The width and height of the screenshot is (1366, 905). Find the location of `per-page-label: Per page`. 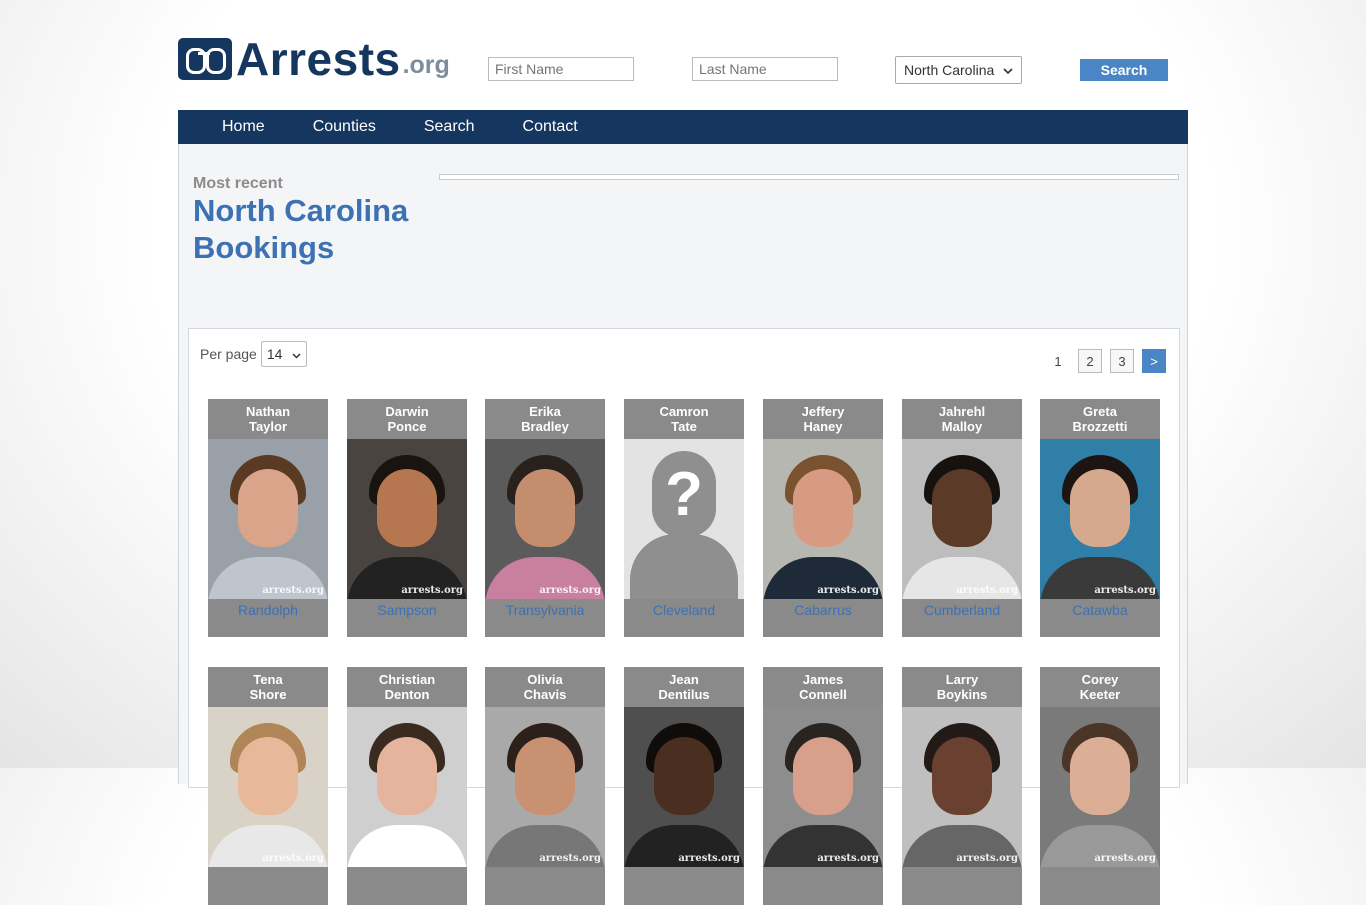

per-page-label: Per page is located at coordinates (228, 354).